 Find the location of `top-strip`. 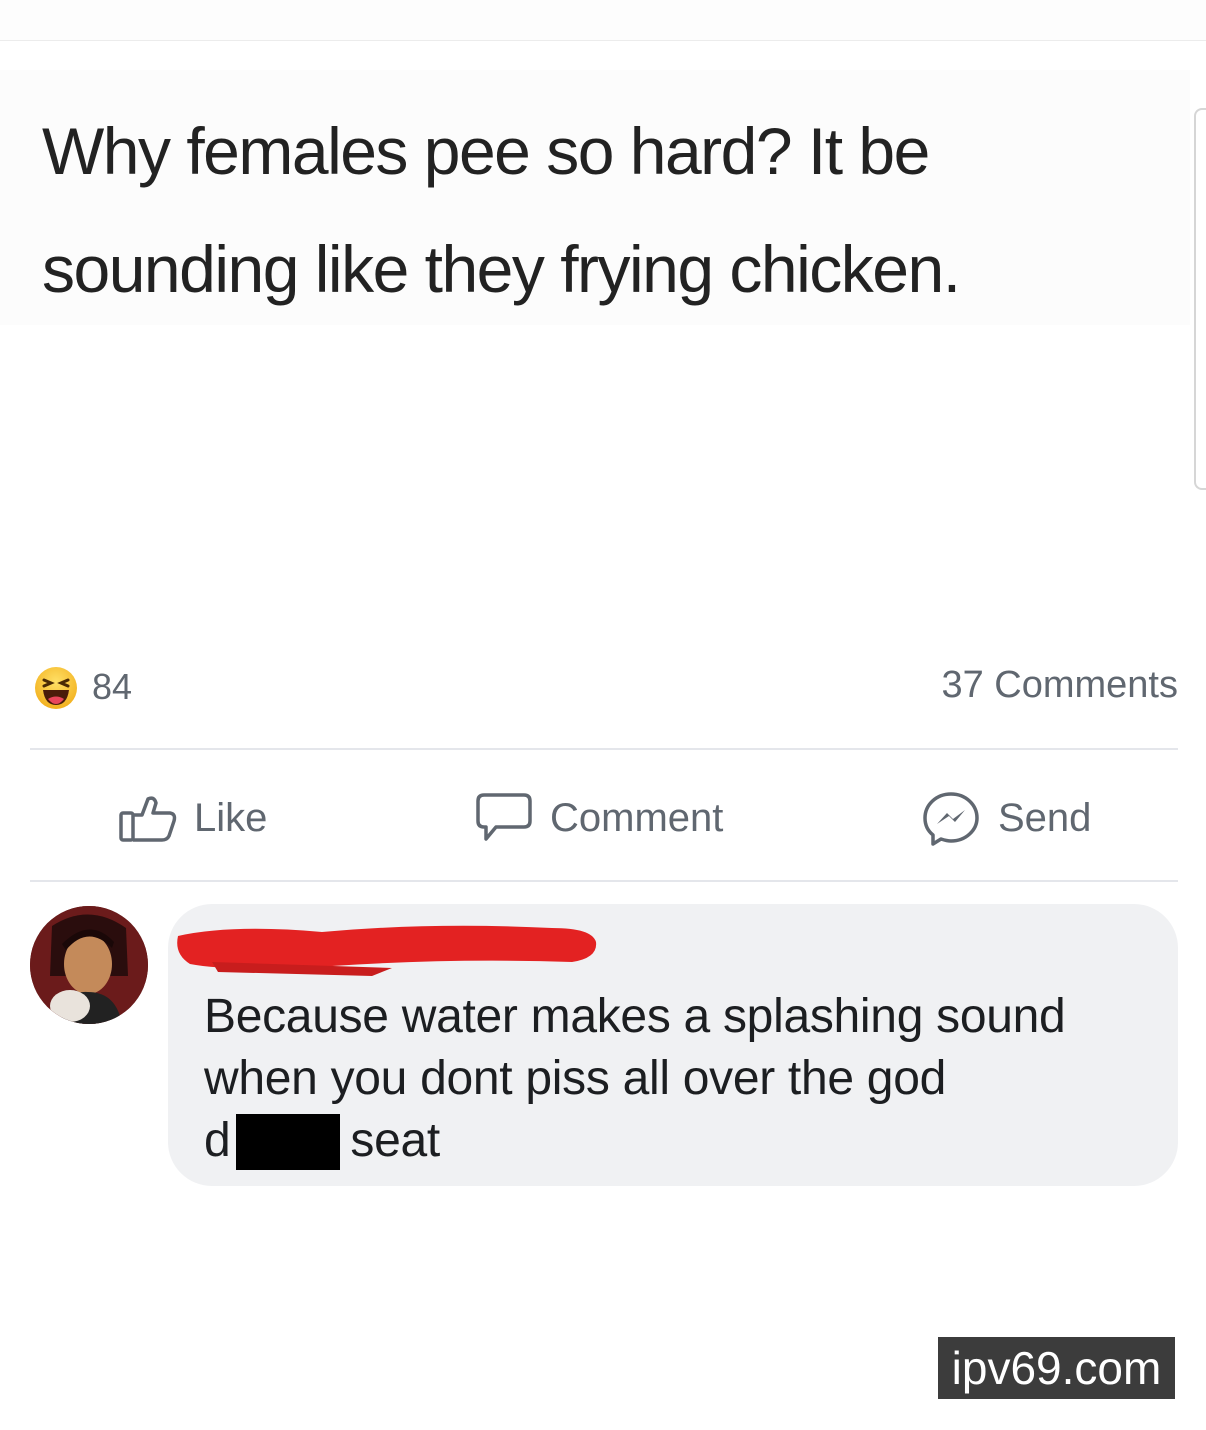

top-strip is located at coordinates (603, 20).